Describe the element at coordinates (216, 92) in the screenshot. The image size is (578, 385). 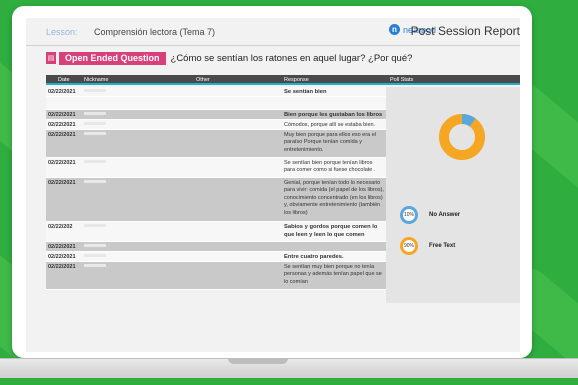
I see `table-row: 02/22/2021 Se sentían bien` at that location.